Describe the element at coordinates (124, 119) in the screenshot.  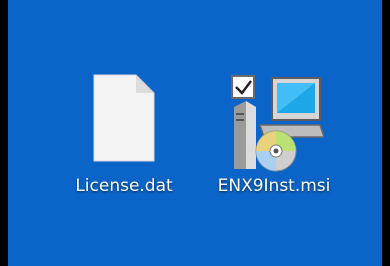
I see `blank-file-icon` at that location.